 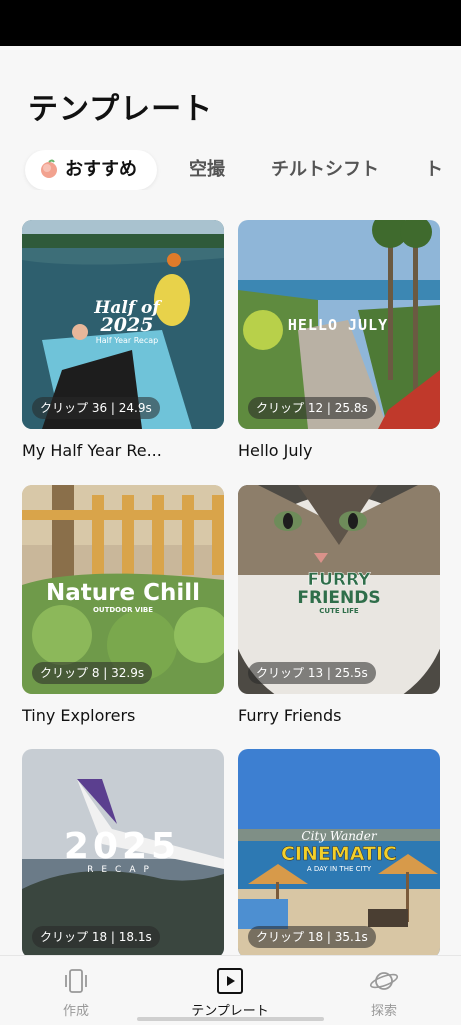 I want to click on nav-templates: テンプレート, so click(x=230, y=992).